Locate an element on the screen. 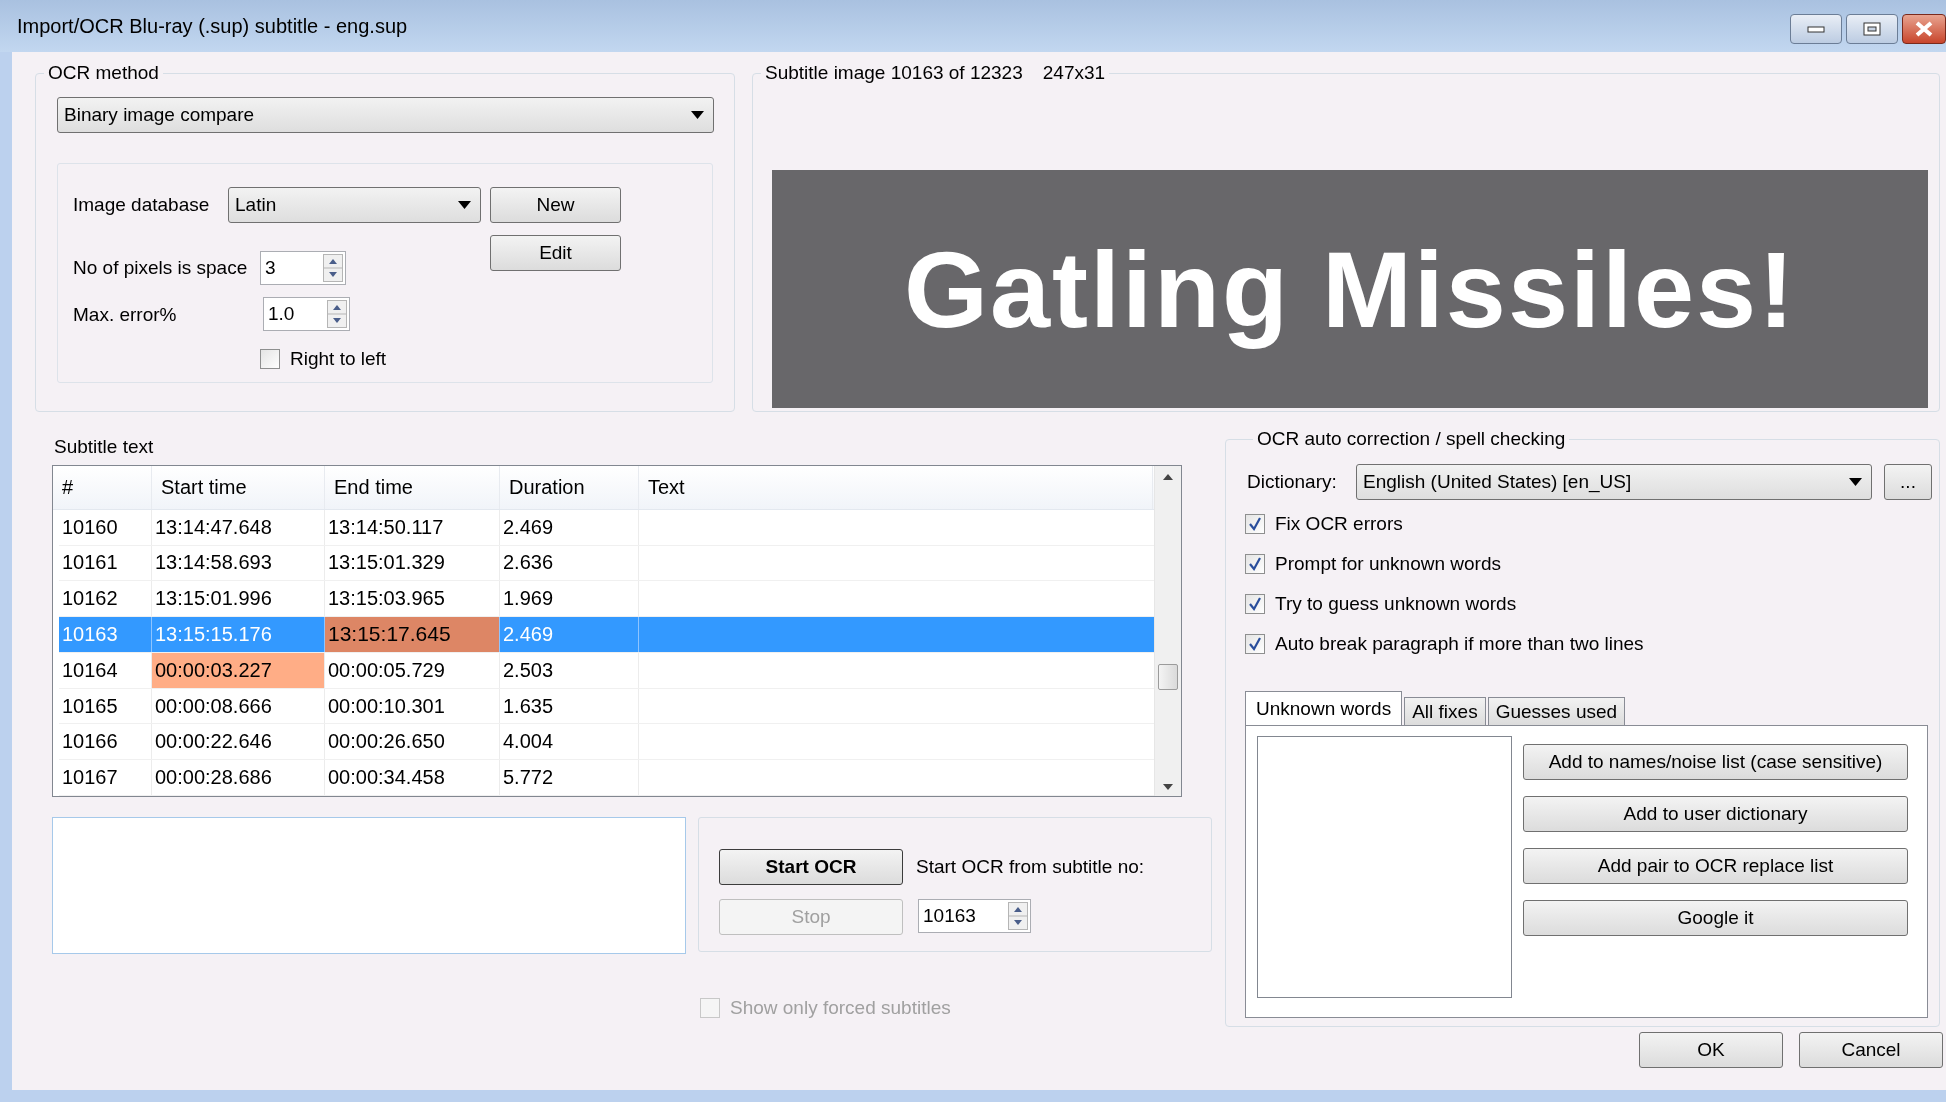 This screenshot has height=1102, width=1946. maximize-icon is located at coordinates (1872, 29).